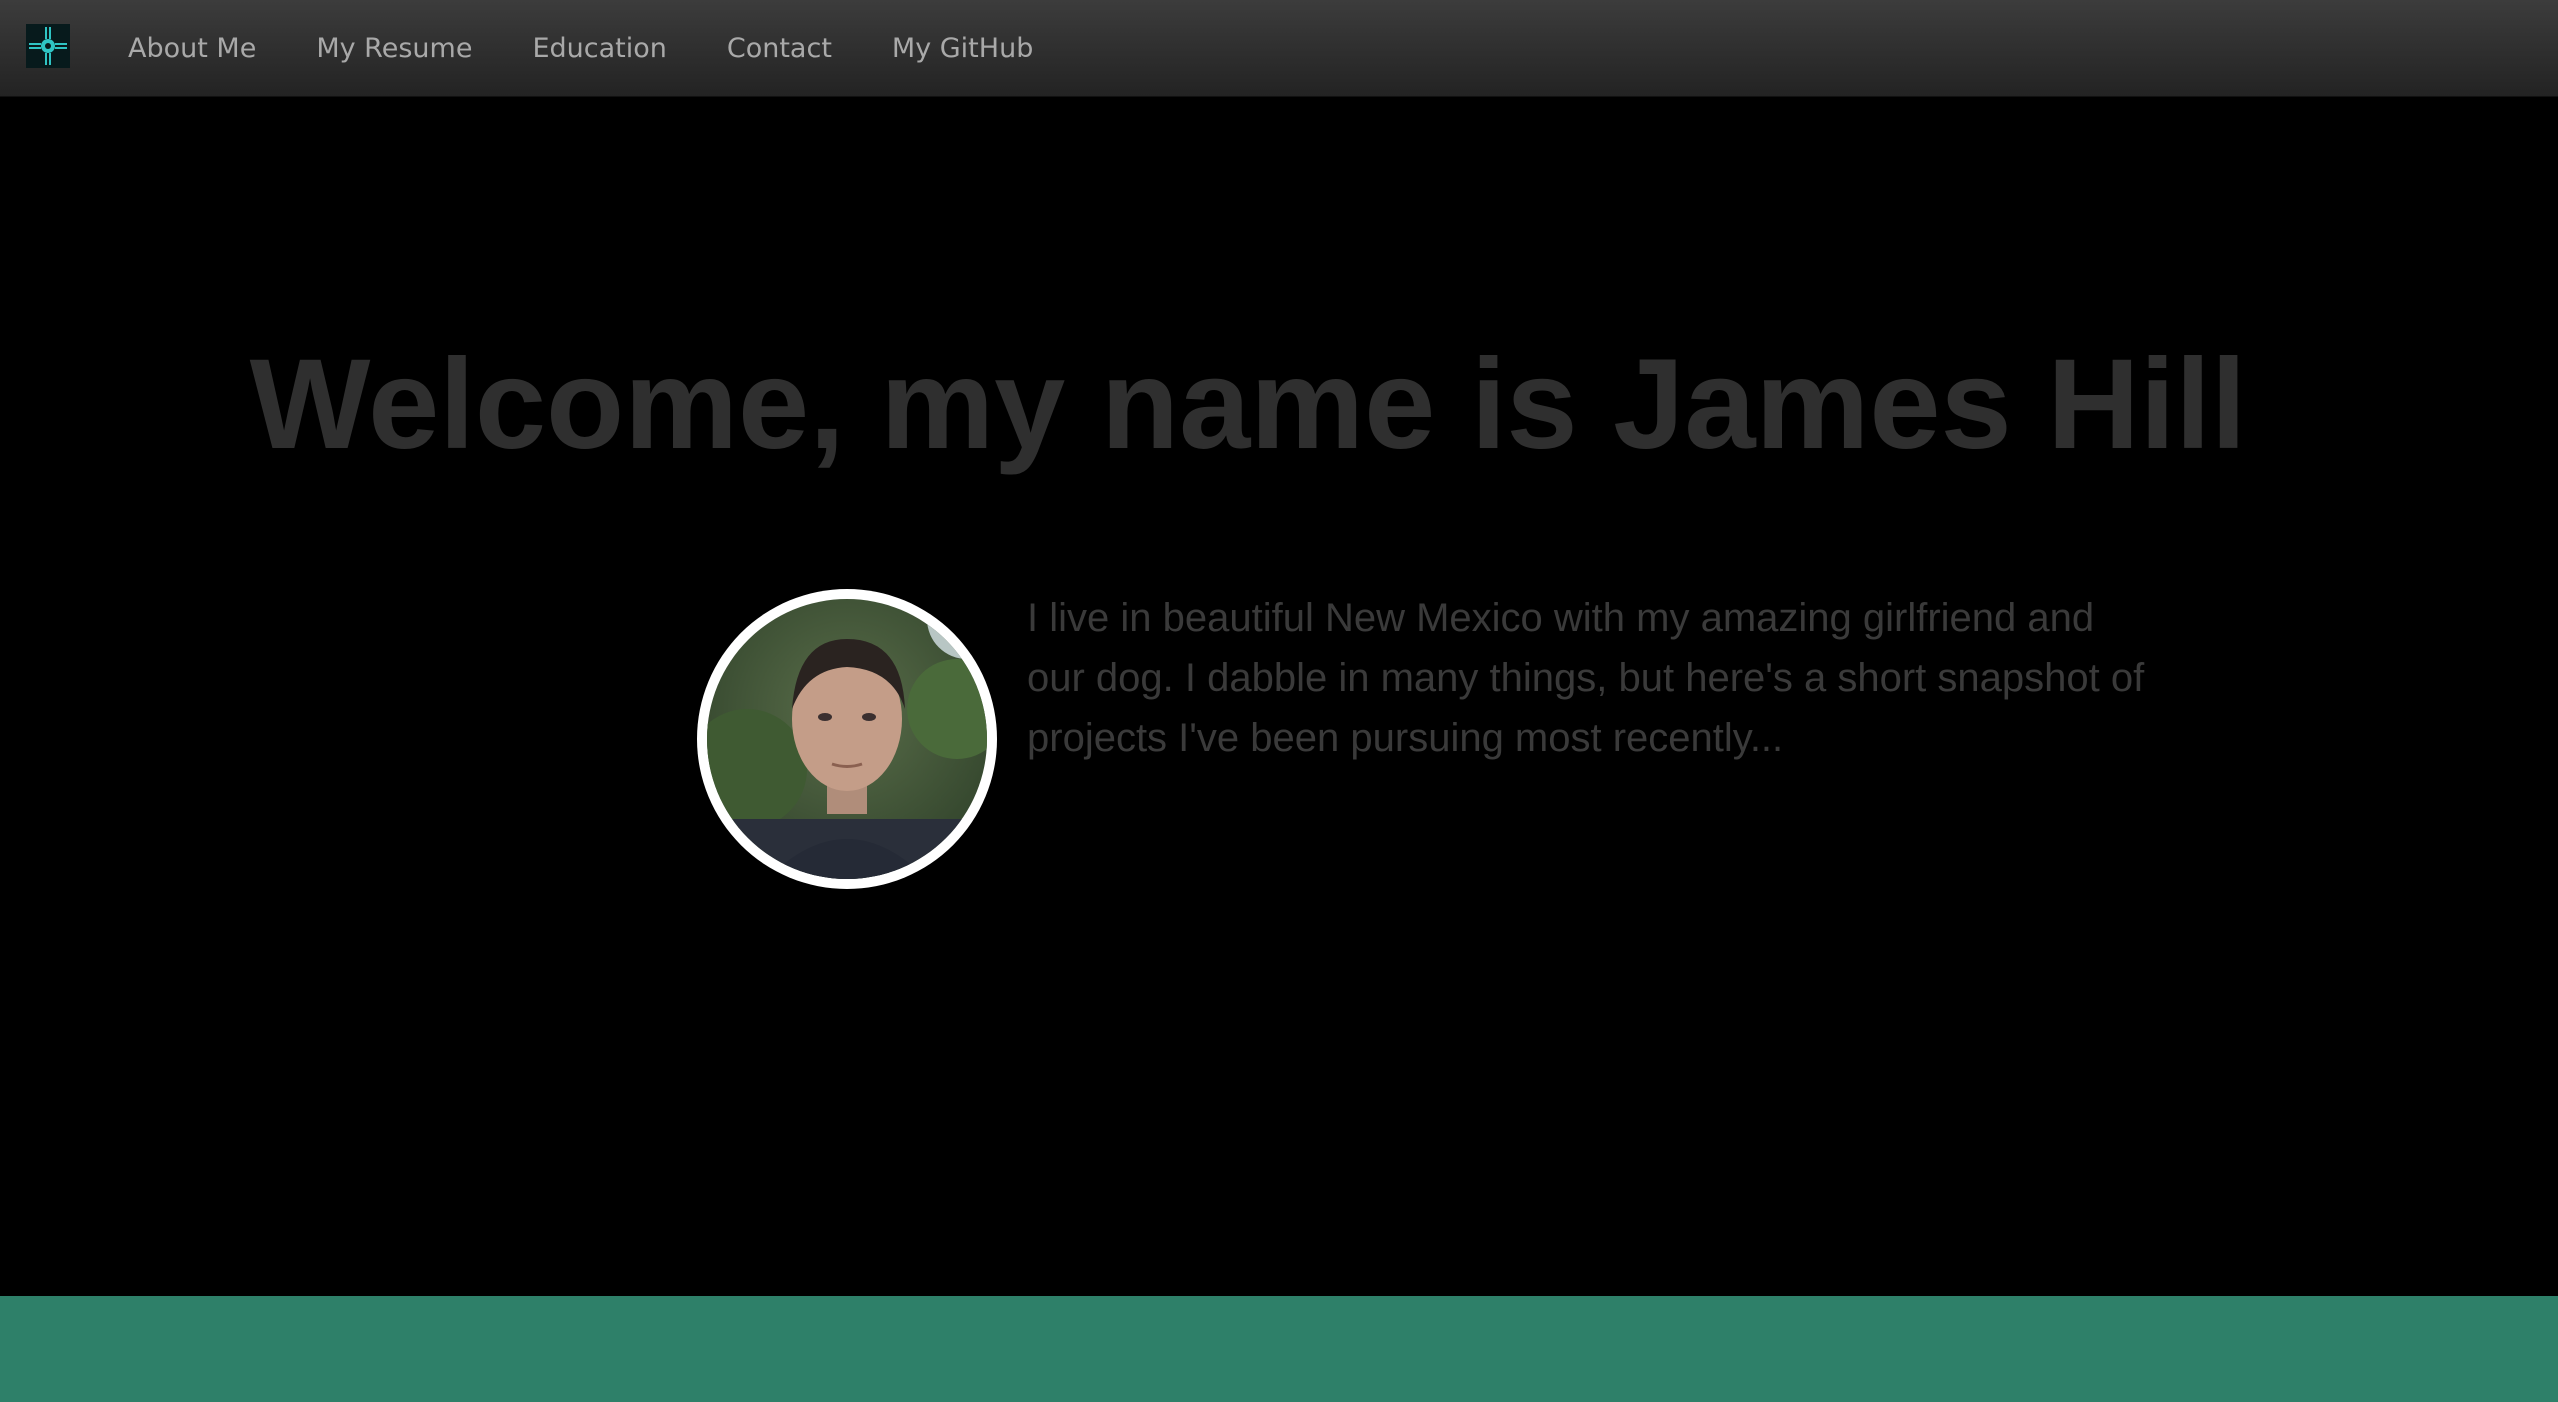  What do you see at coordinates (192, 48) in the screenshot?
I see `nav-about-me: About Me` at bounding box center [192, 48].